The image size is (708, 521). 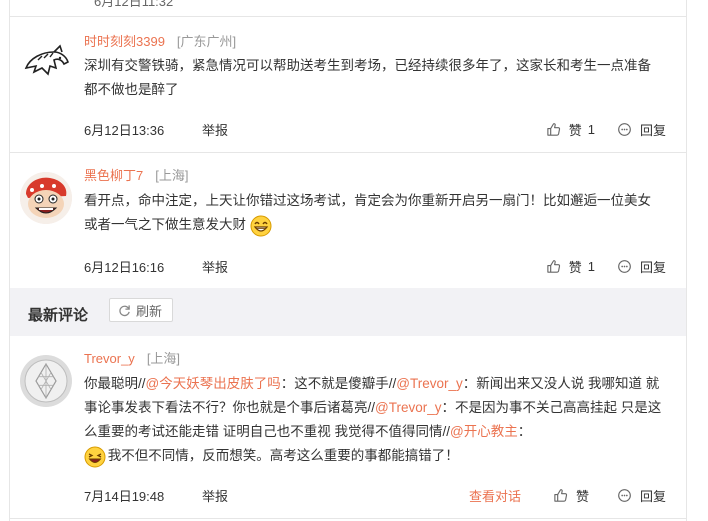 What do you see at coordinates (375, 130) in the screenshot?
I see `comment-meta: 6月12日13:36 举报 赞 1 回复` at bounding box center [375, 130].